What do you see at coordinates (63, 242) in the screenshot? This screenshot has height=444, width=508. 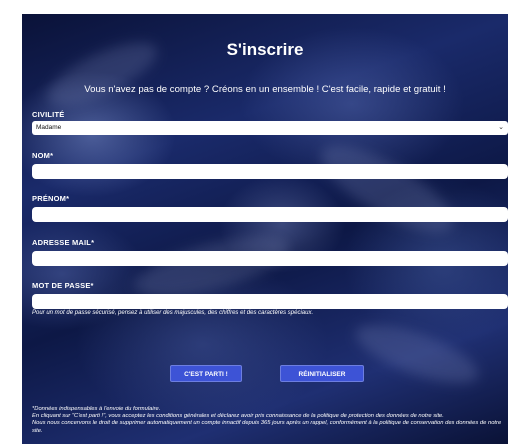 I see `email-label: ADRESSE MAIL*` at bounding box center [63, 242].